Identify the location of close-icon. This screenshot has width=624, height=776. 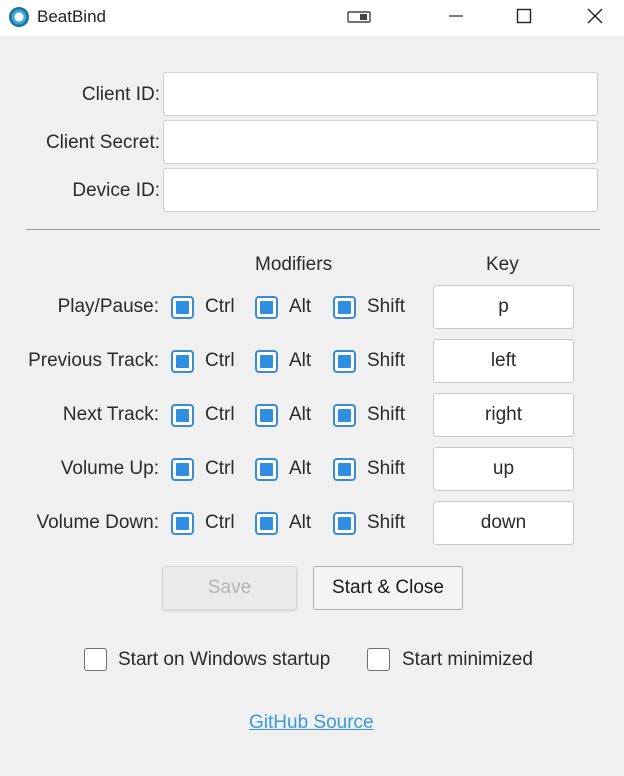
(595, 17).